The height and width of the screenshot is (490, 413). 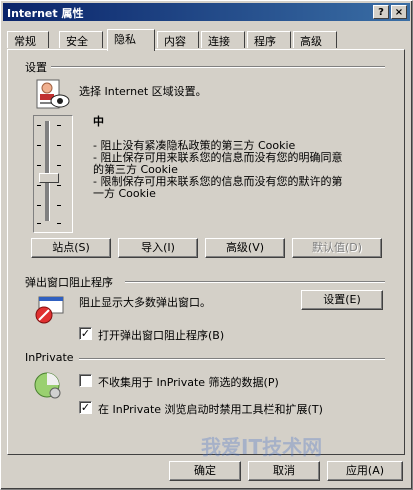 I want to click on popup-divider, so click(x=255, y=282).